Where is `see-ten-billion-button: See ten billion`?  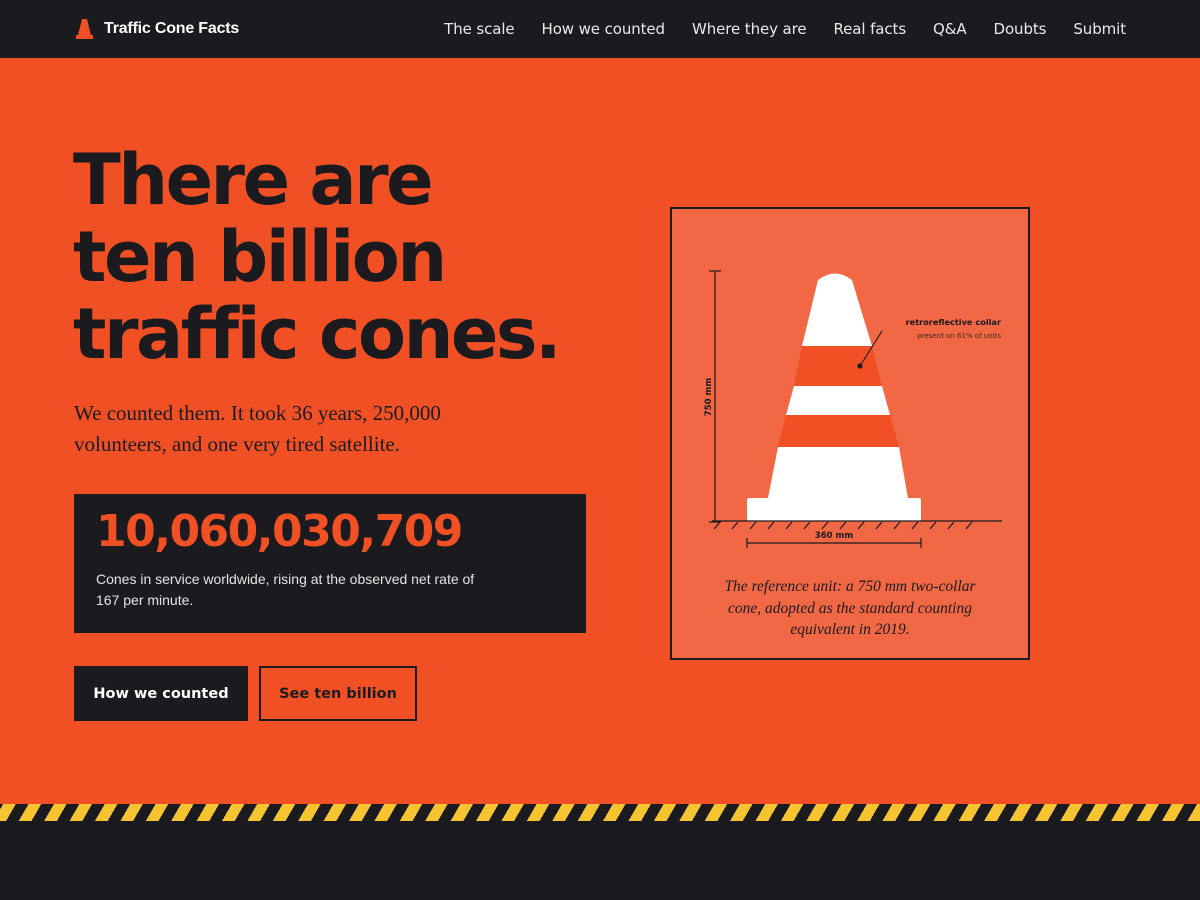
see-ten-billion-button: See ten billion is located at coordinates (338, 693).